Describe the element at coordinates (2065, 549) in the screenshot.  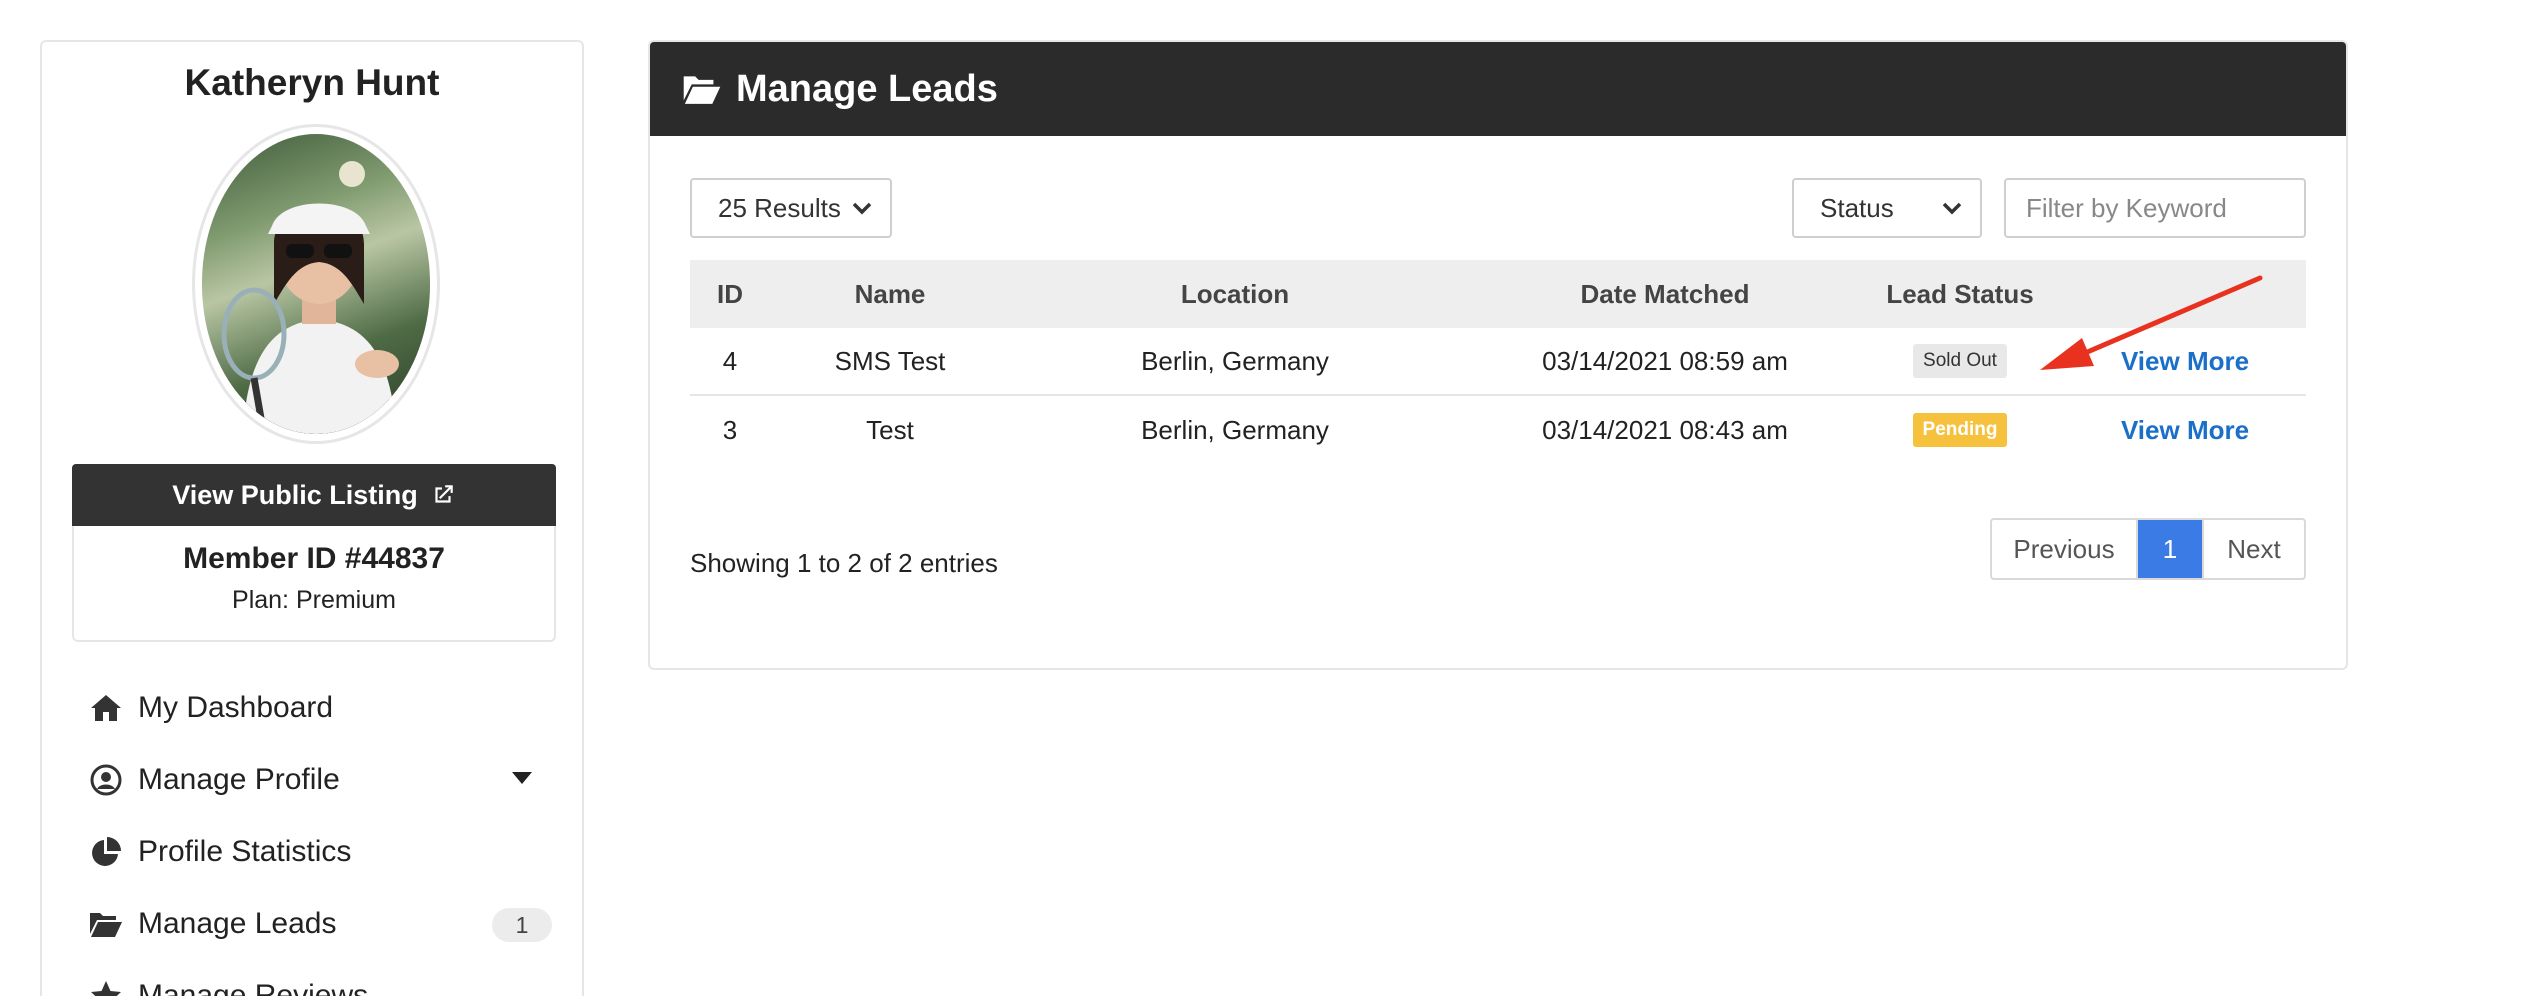
I see `pagination-previous-button: Previous` at that location.